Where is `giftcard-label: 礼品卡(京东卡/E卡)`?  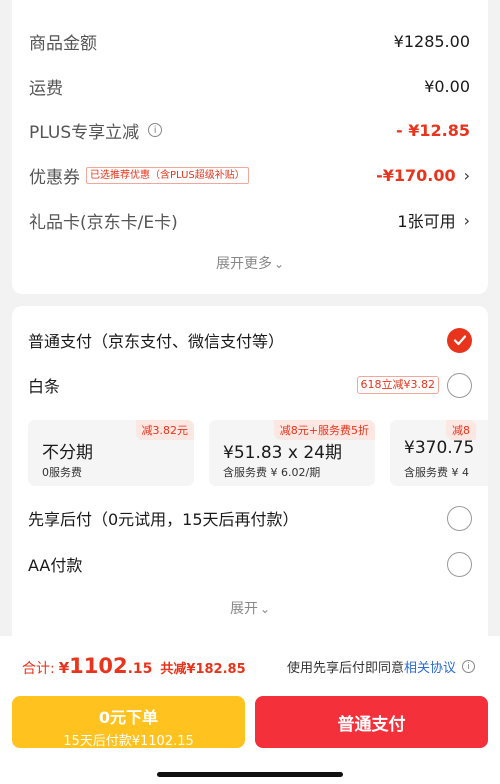
giftcard-label: 礼品卡(京东卡/E卡) is located at coordinates (103, 222).